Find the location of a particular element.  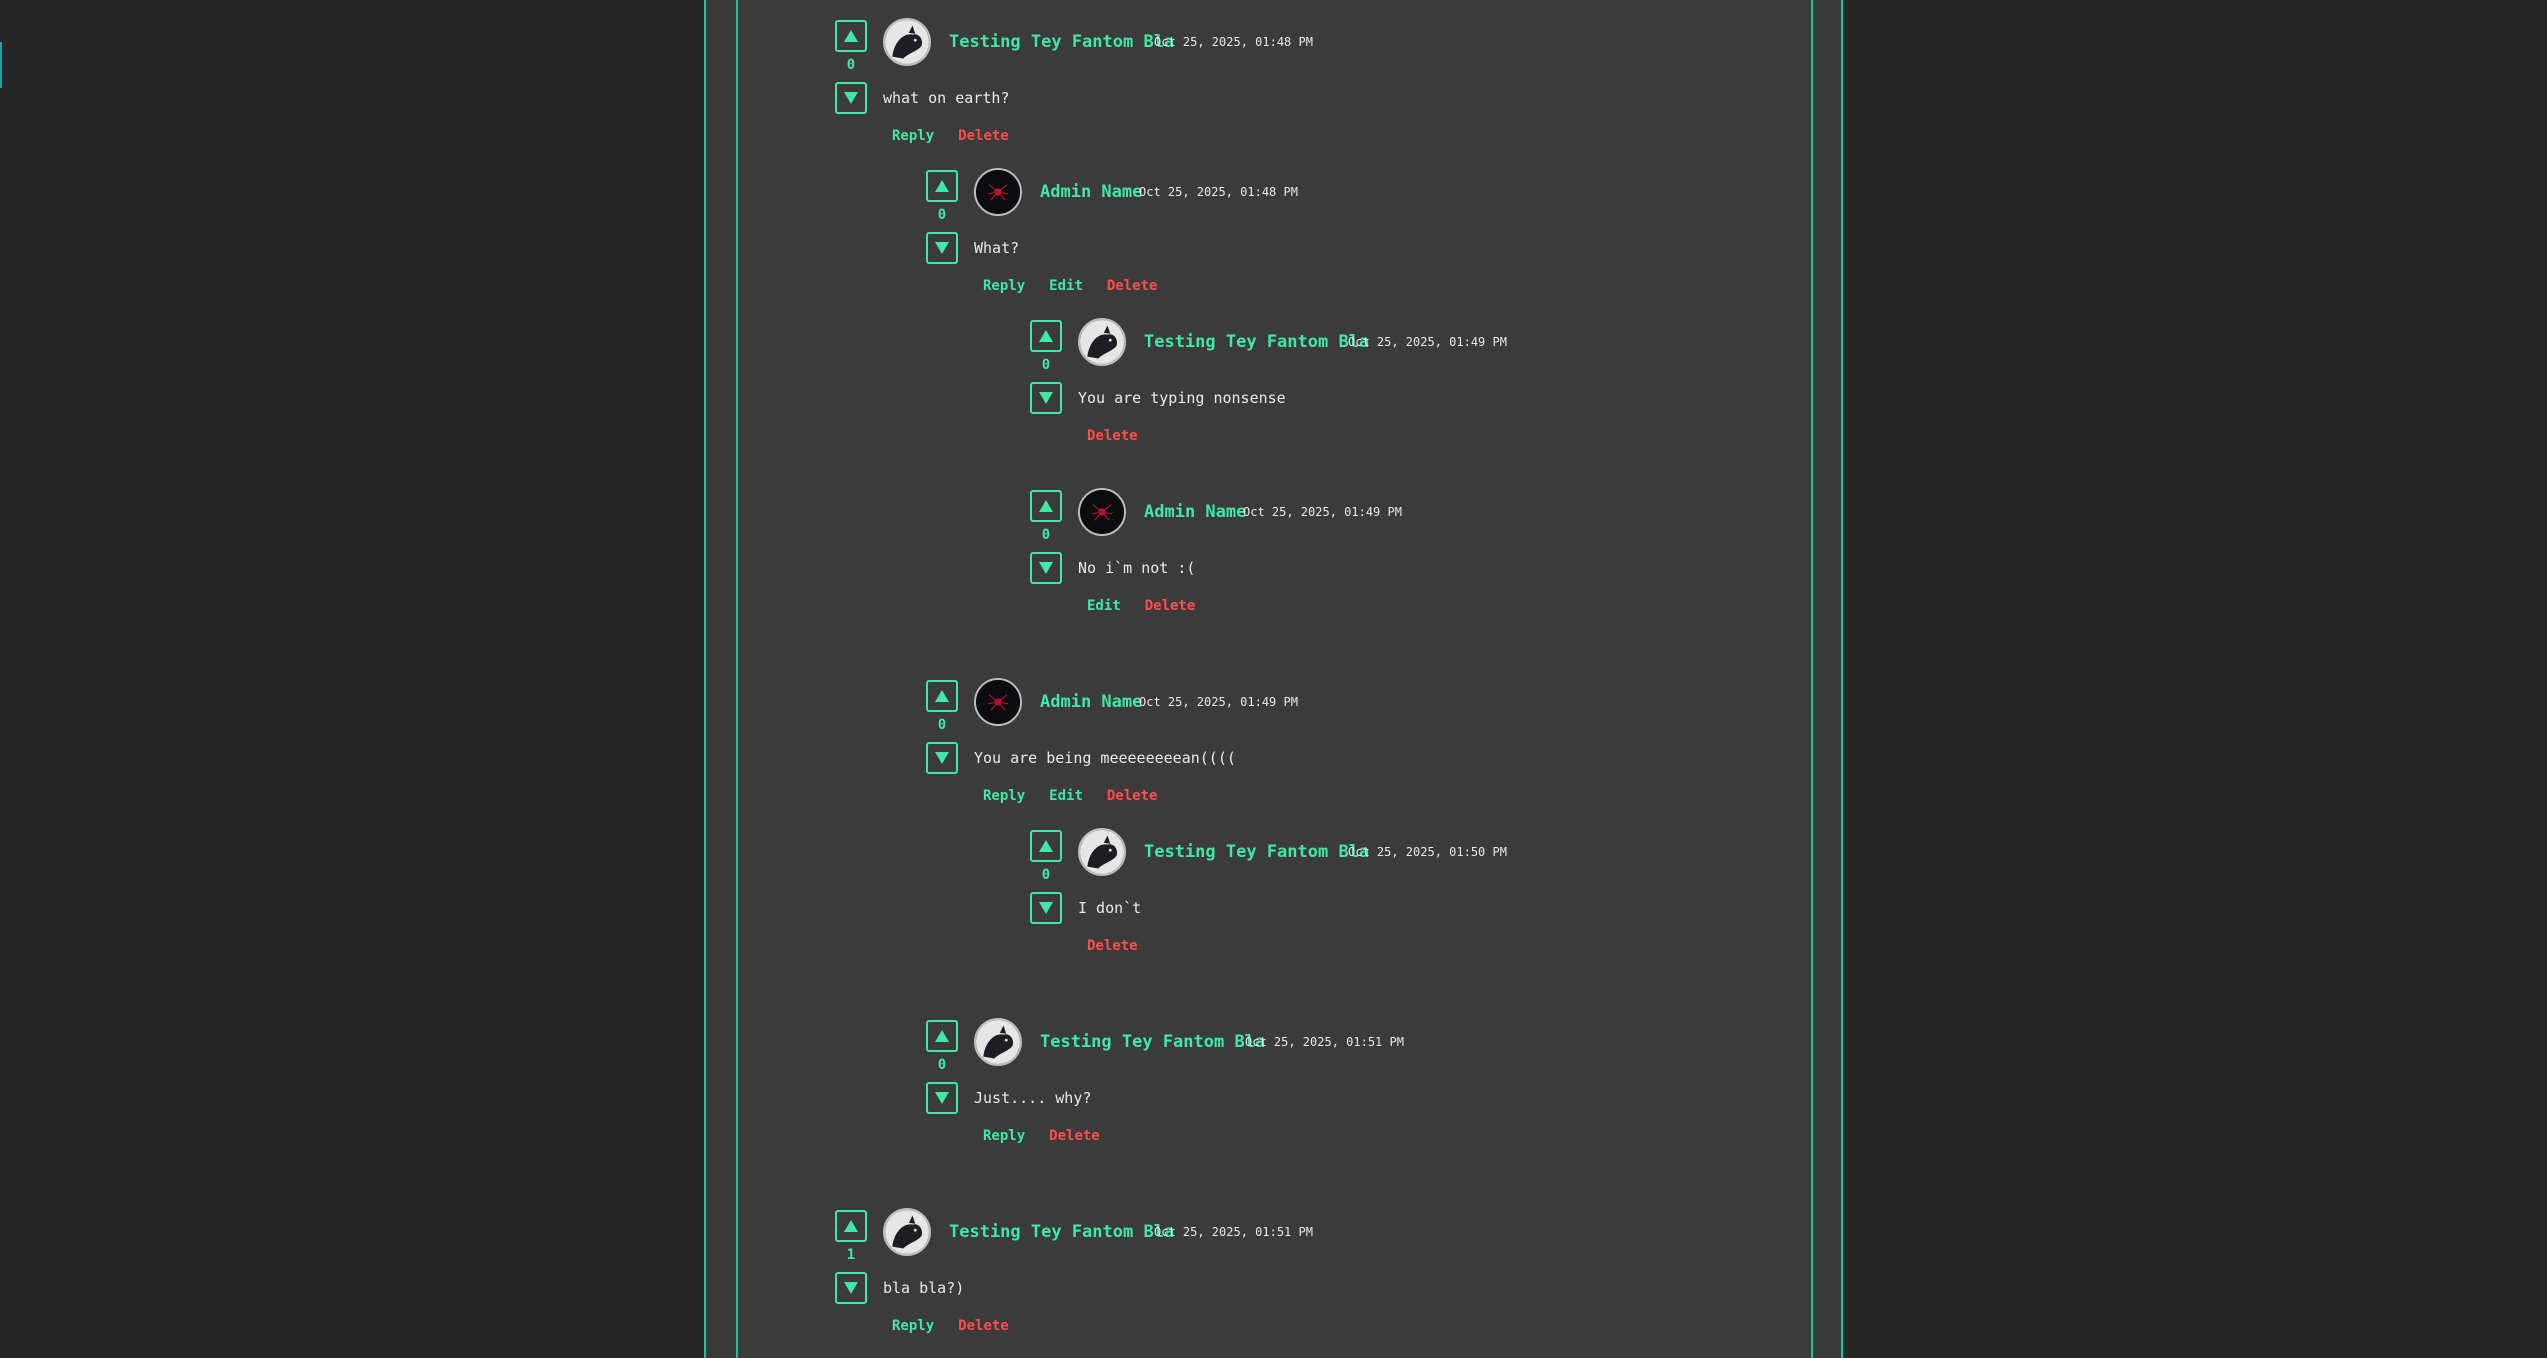

comment-text: what on earth? is located at coordinates (946, 98).